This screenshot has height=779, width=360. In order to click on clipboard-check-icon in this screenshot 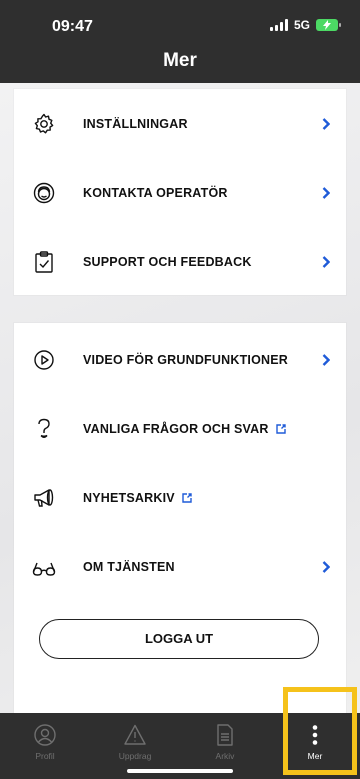, I will do `click(44, 262)`.